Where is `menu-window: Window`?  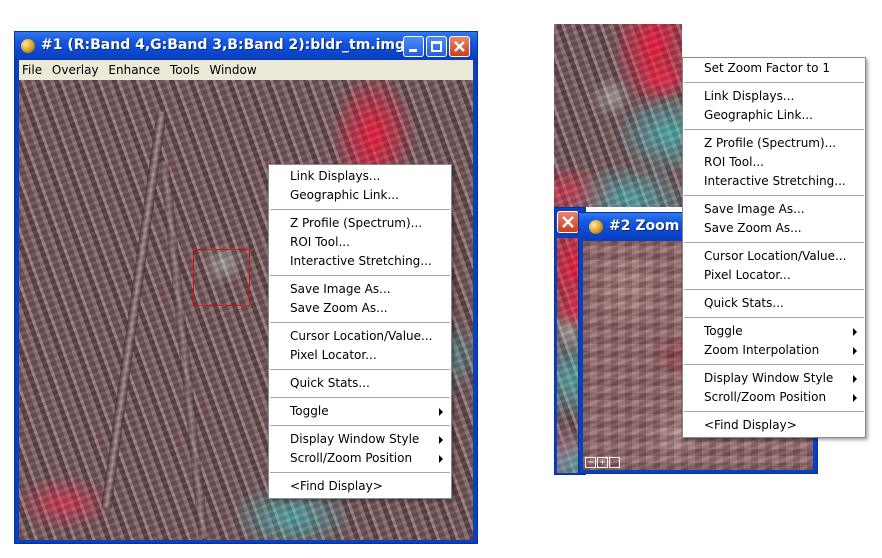
menu-window: Window is located at coordinates (232, 68).